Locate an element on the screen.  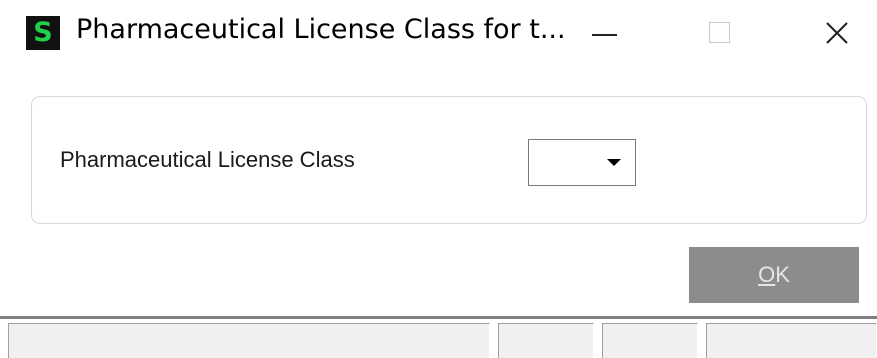
close-icon is located at coordinates (837, 33).